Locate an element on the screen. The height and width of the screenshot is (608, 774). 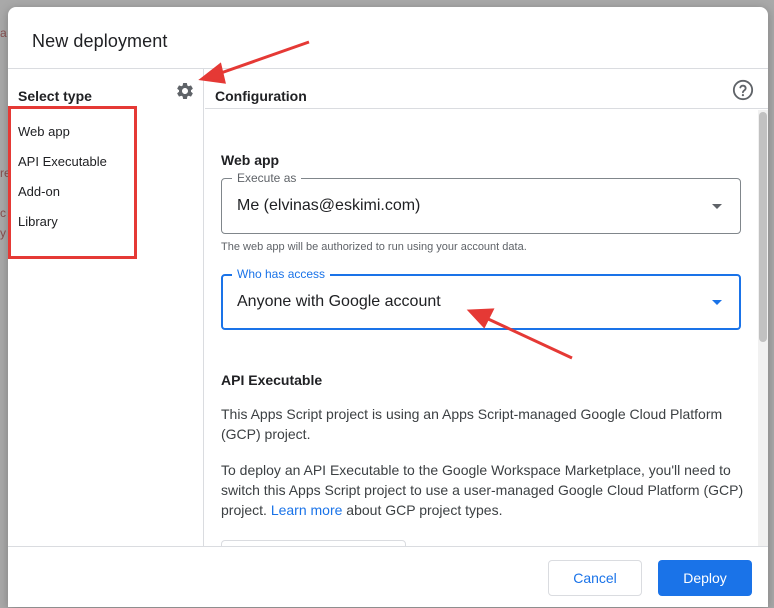
dialog-footer: Cancel Deploy is located at coordinates (388, 576).